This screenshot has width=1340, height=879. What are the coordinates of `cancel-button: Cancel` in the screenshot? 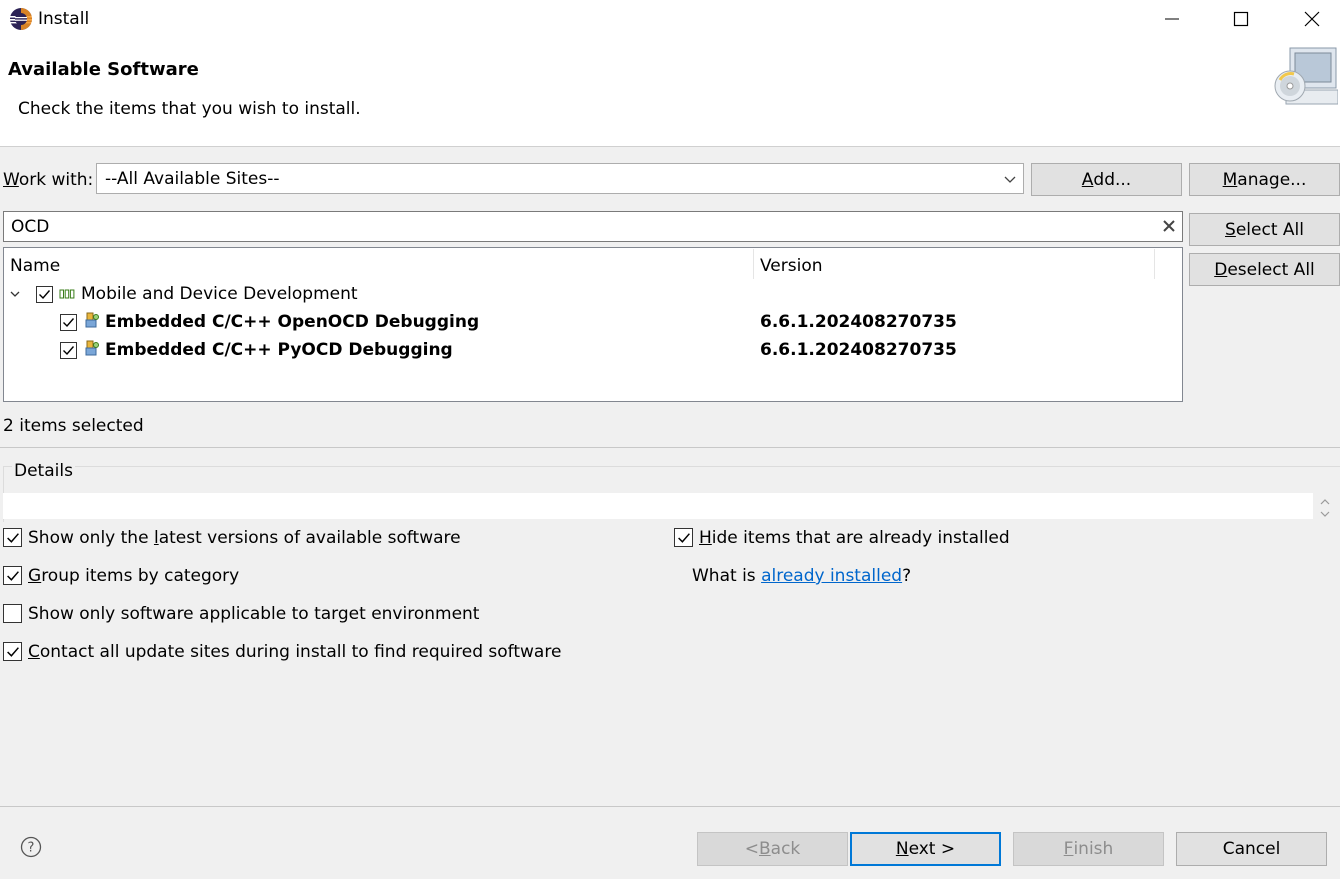 It's located at (1251, 849).